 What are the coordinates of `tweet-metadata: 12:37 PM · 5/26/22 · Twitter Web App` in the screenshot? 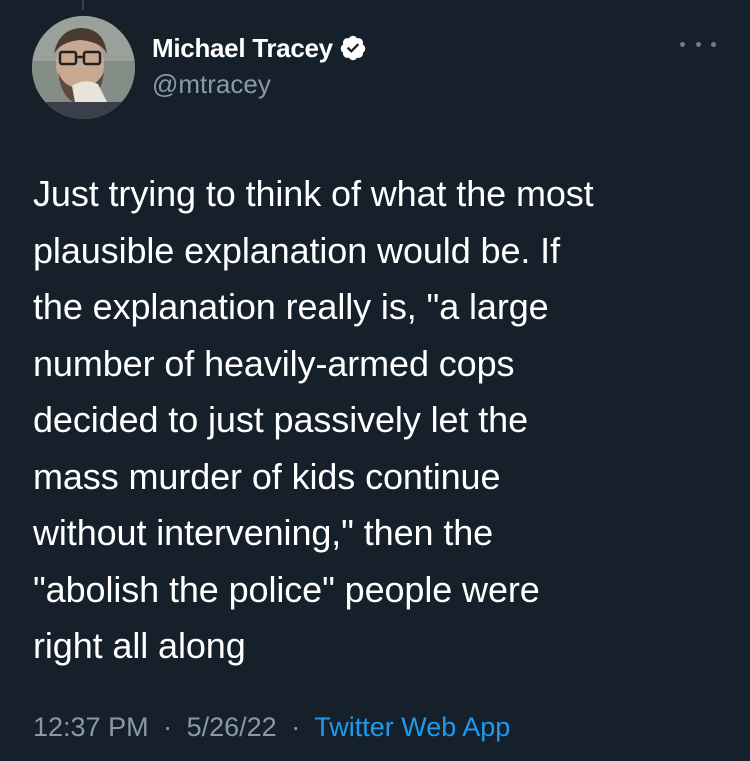 It's located at (271, 727).